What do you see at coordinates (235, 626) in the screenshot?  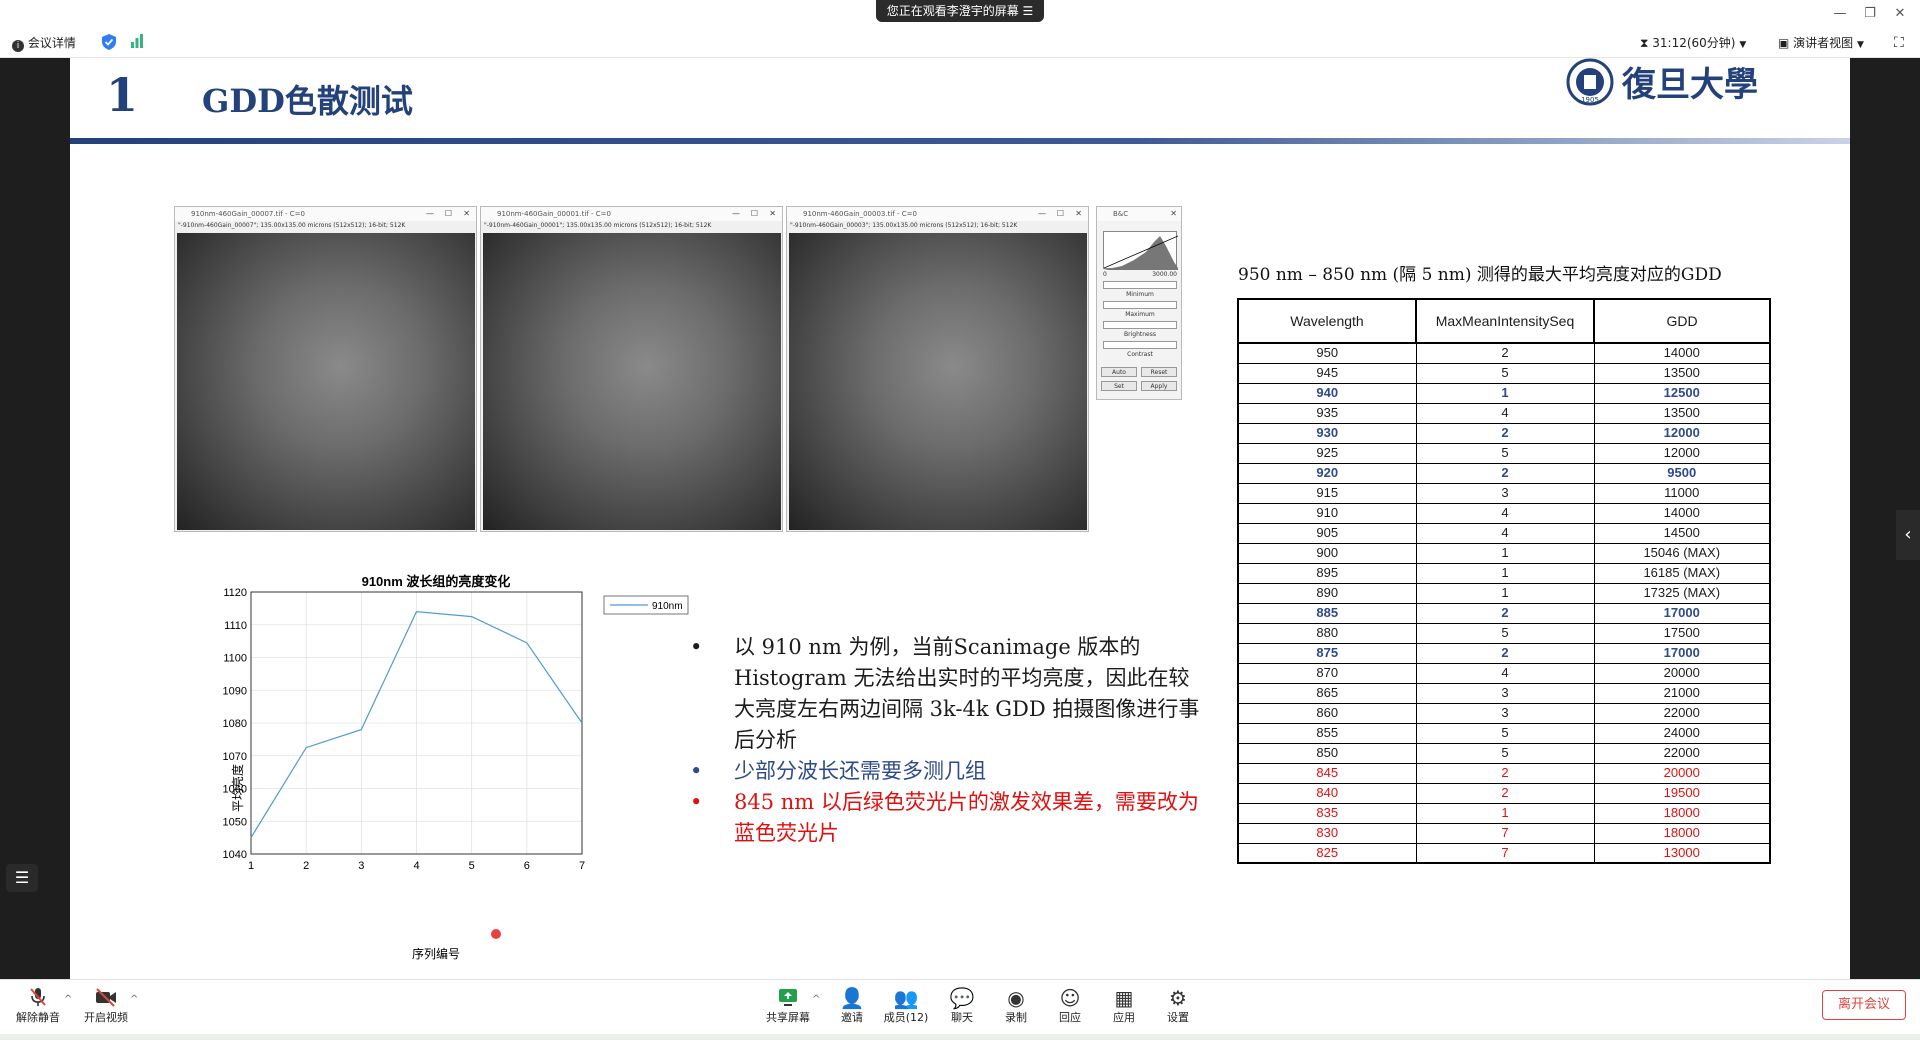 I see `y-tick-label: 1110` at bounding box center [235, 626].